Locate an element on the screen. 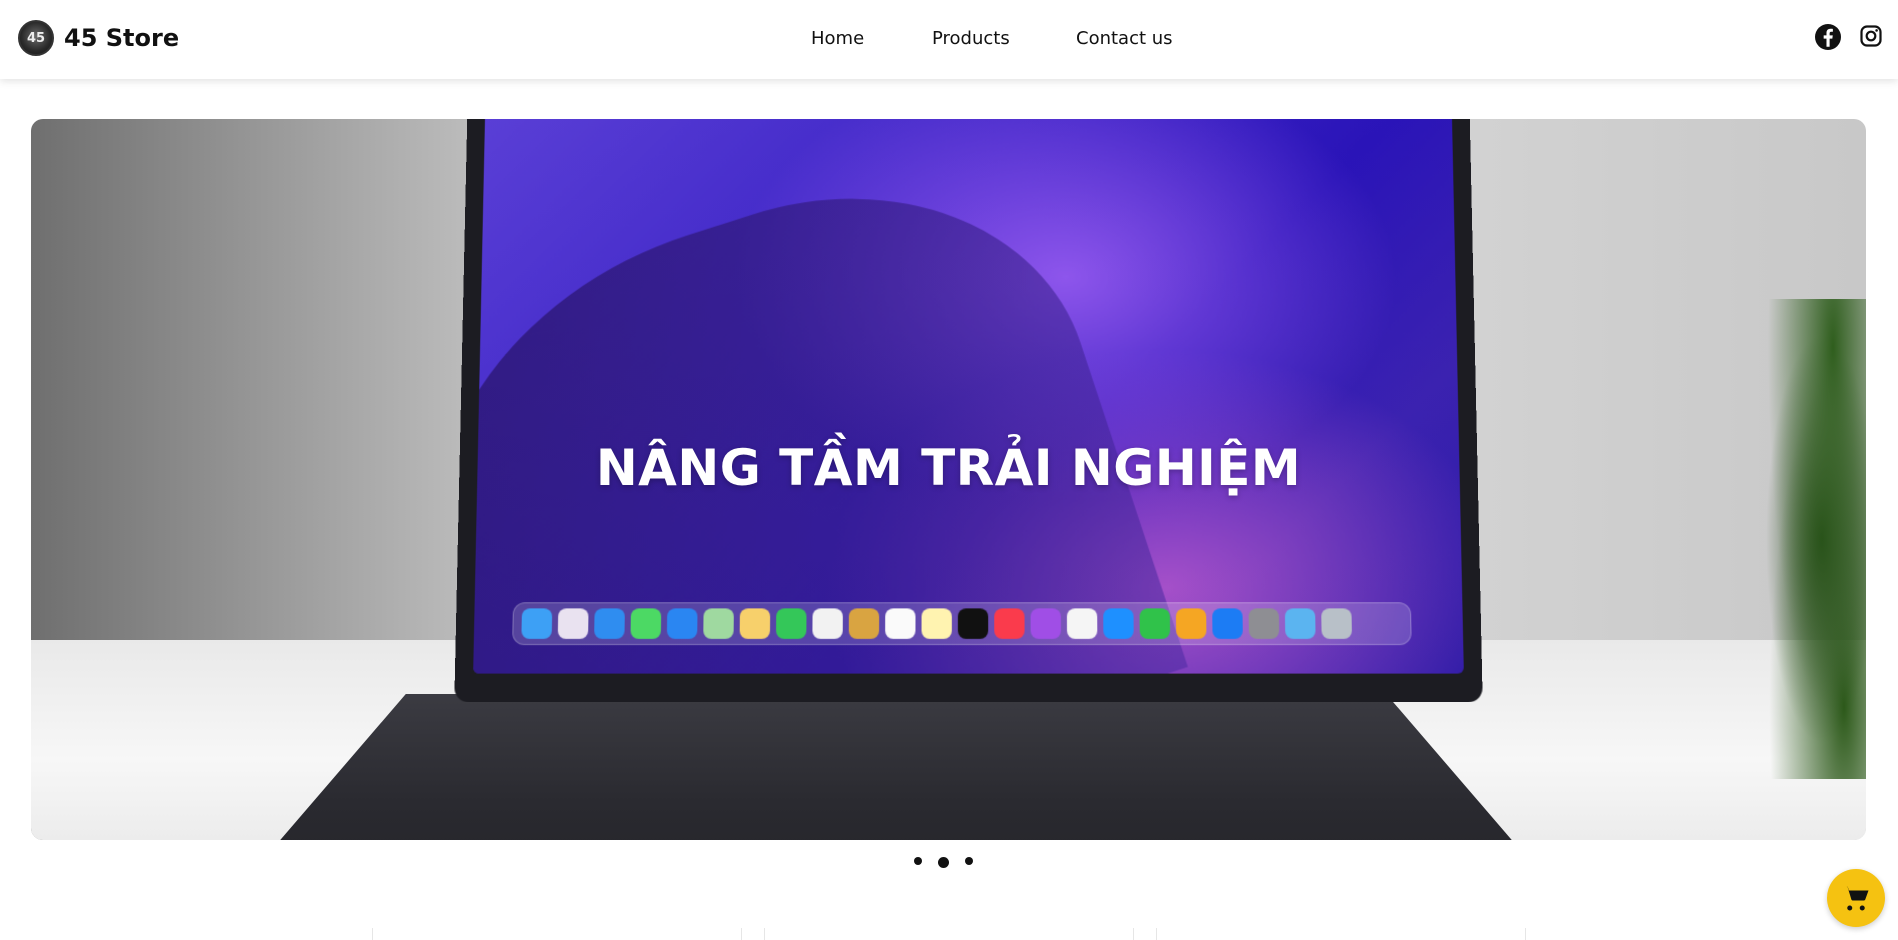  instagram-icon is located at coordinates (1871, 36).